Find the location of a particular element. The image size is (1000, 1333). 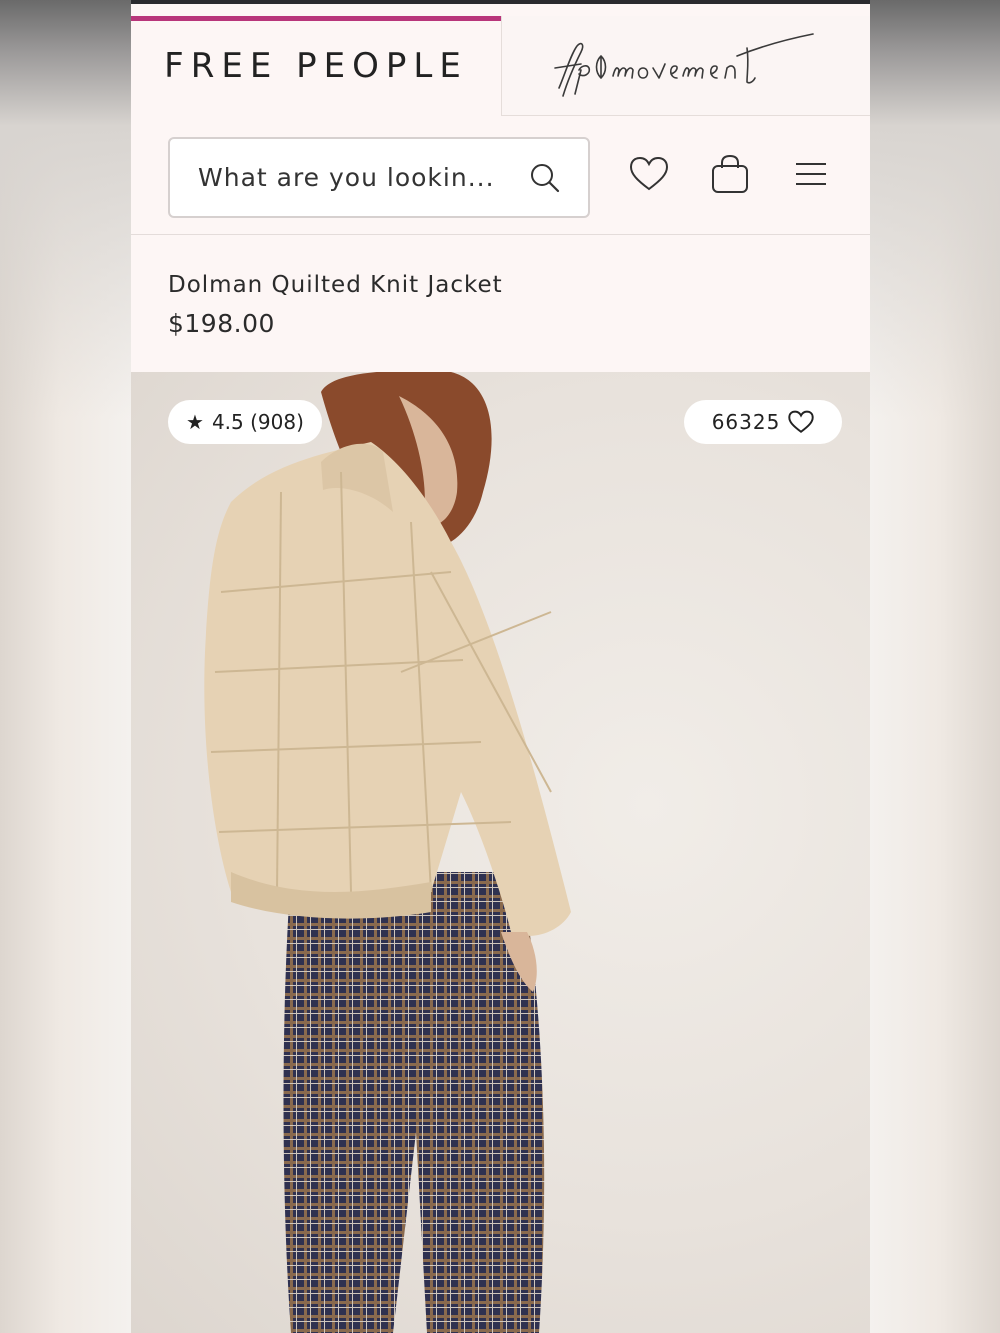

rating-badge: ★ 4.5 (908) is located at coordinates (245, 422).